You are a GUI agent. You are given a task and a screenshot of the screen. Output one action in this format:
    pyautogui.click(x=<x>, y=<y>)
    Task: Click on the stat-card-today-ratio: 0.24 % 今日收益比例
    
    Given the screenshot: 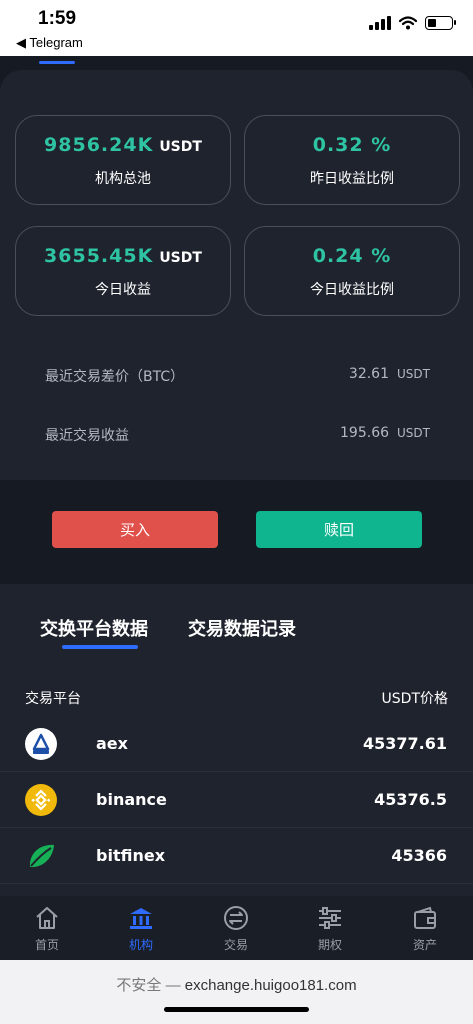 What is the action you would take?
    pyautogui.click(x=352, y=271)
    